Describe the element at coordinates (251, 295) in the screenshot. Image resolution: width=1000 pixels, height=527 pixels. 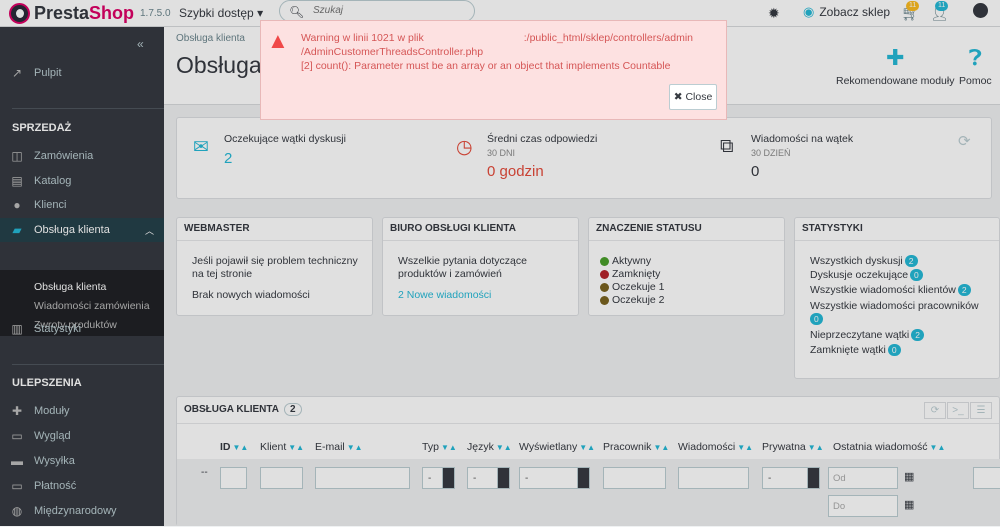
I see `webmaster-status: Brak nowych wiadomości` at that location.